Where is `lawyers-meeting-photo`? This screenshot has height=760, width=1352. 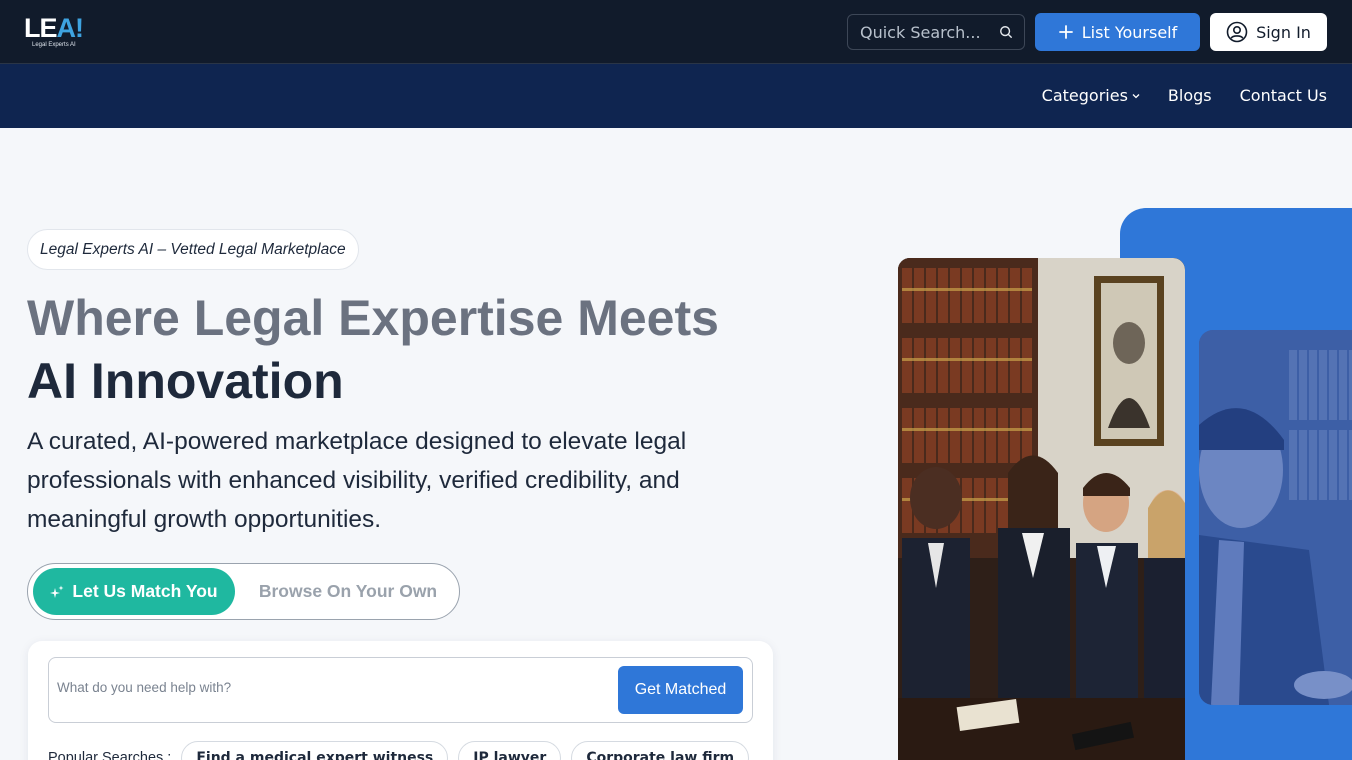 lawyers-meeting-photo is located at coordinates (1041, 509).